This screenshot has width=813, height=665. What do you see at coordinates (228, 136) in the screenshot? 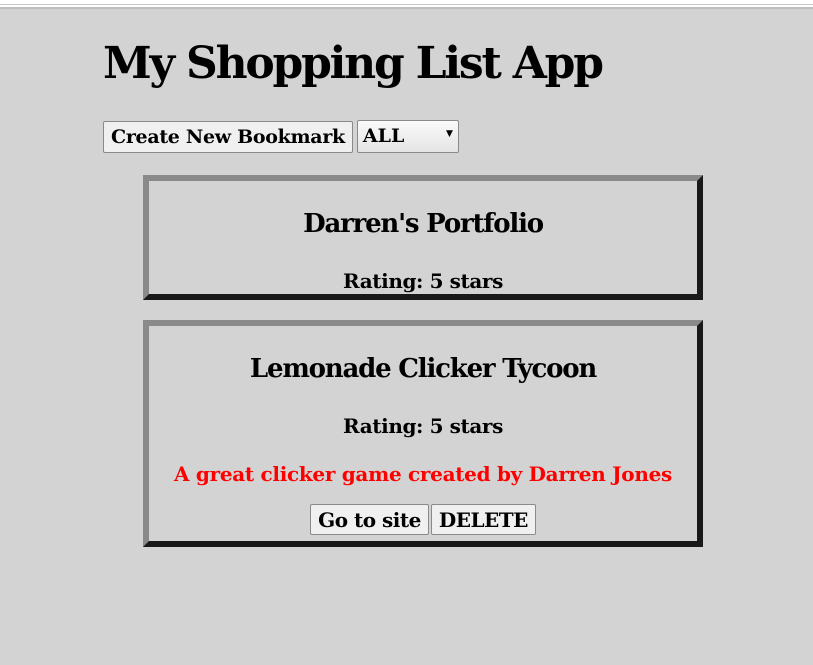
I see `create-bookmark-button: Create New Bookmark` at bounding box center [228, 136].